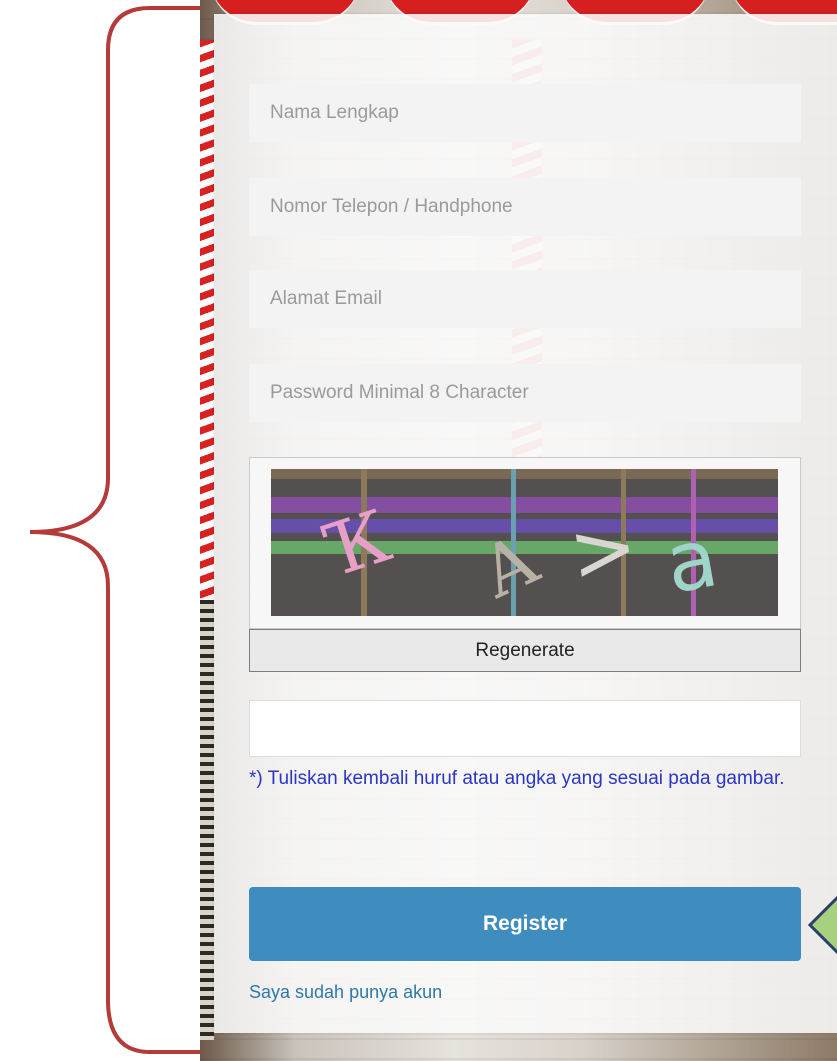 This screenshot has width=837, height=1061. What do you see at coordinates (525, 924) in the screenshot?
I see `register-button: Register` at bounding box center [525, 924].